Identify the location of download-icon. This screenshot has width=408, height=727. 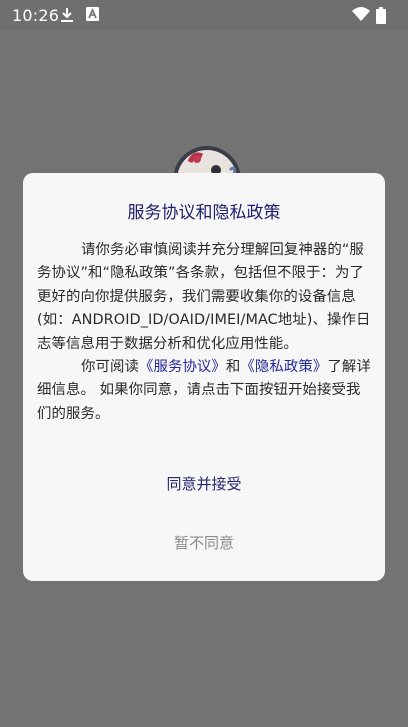
(67, 15).